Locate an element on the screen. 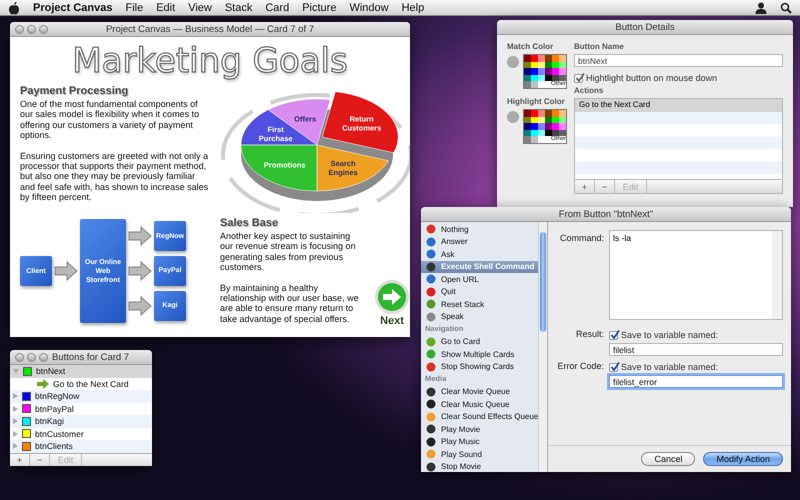  list-item: Play Sound is located at coordinates (479, 454).